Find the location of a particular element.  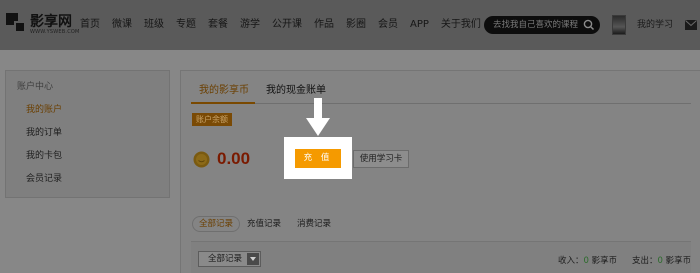

logo-subtext: WWW.YSWEB.COM is located at coordinates (55, 32).